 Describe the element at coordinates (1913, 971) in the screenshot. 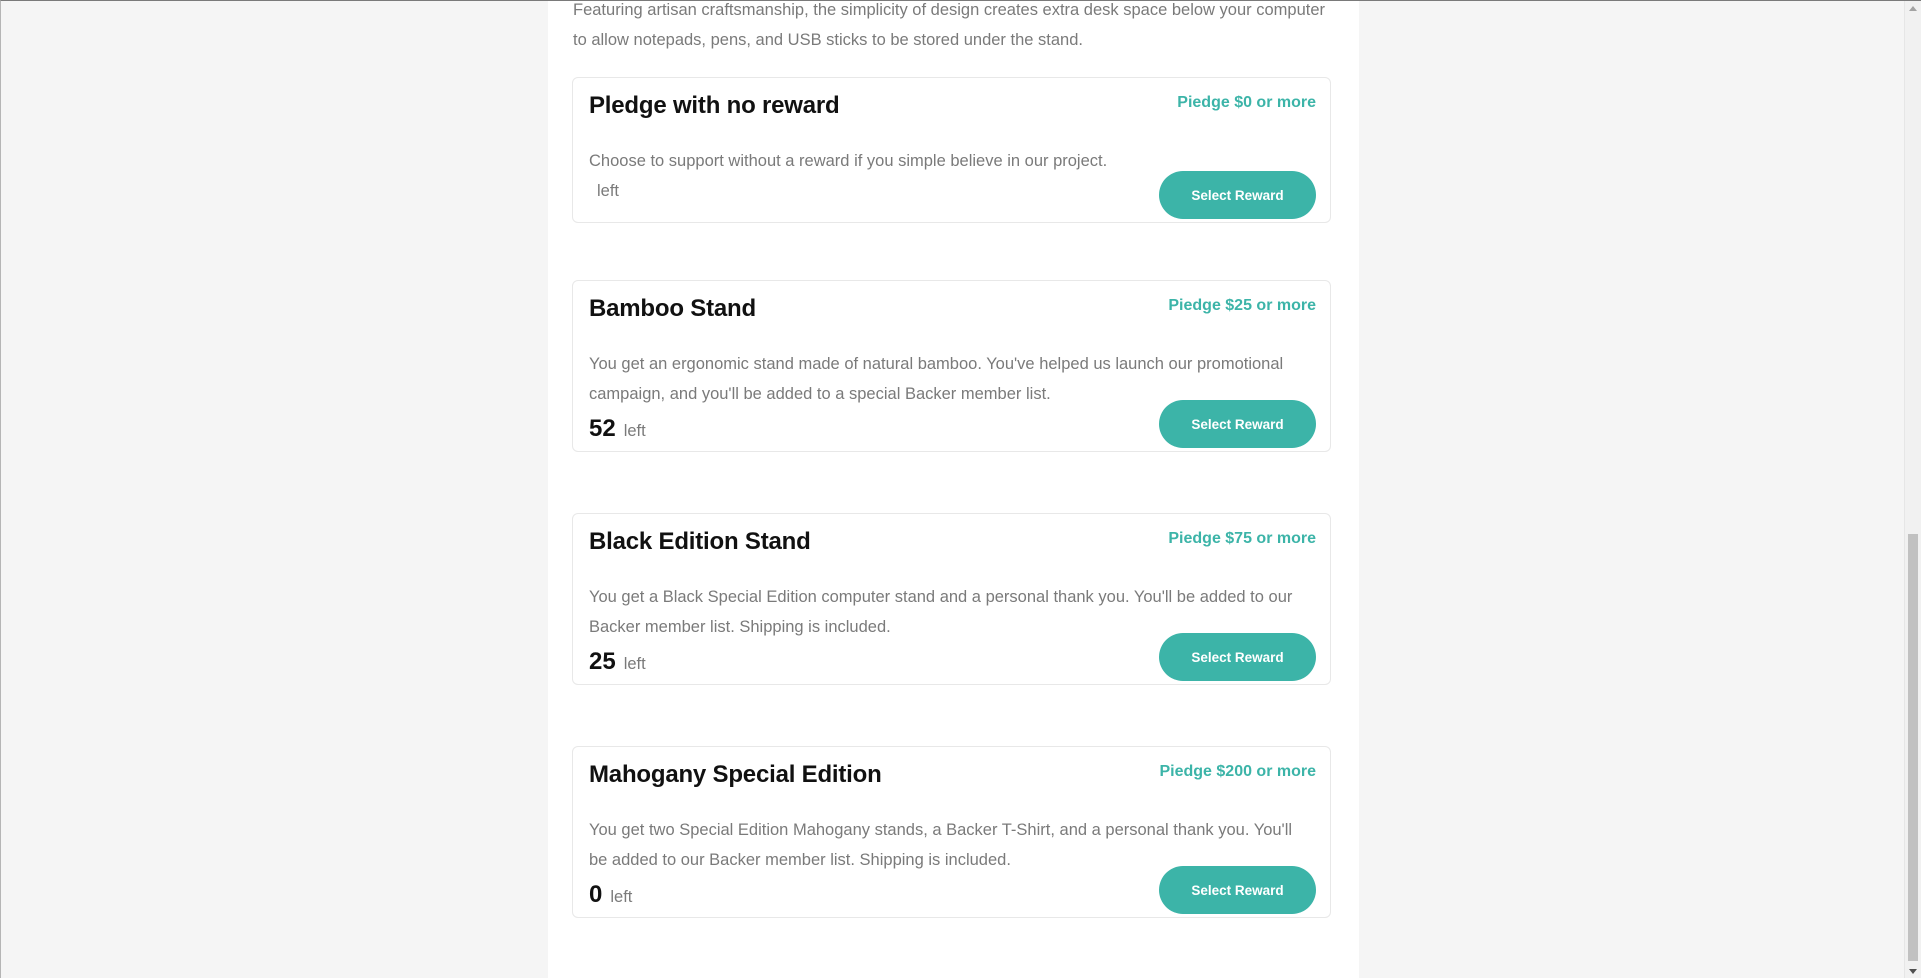

I see `scroll-down-arrow-icon` at that location.